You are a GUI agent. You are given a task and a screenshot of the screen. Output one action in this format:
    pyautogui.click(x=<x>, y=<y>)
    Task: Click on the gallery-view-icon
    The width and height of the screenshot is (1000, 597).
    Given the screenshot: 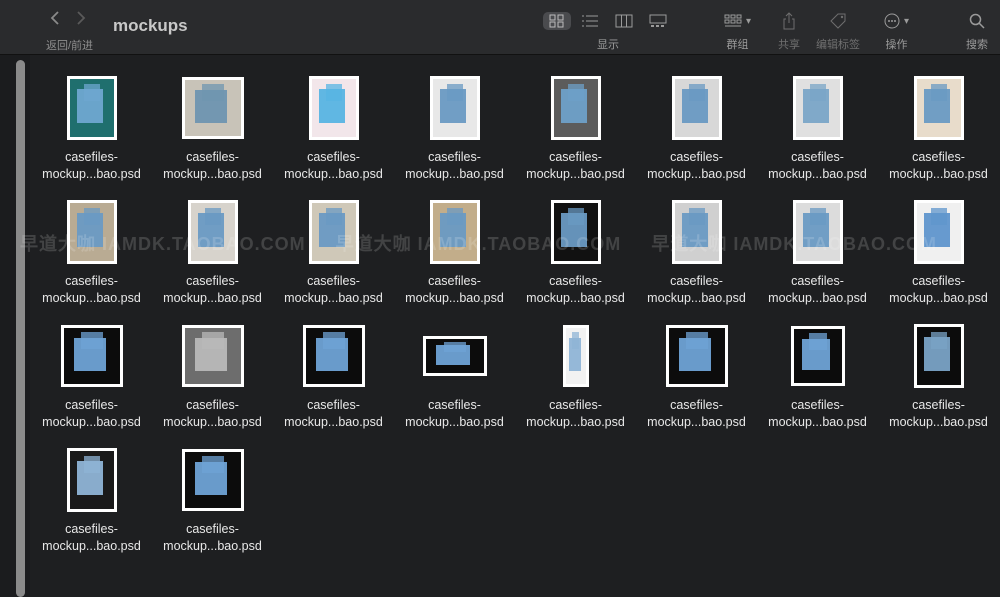 What is the action you would take?
    pyautogui.click(x=658, y=21)
    